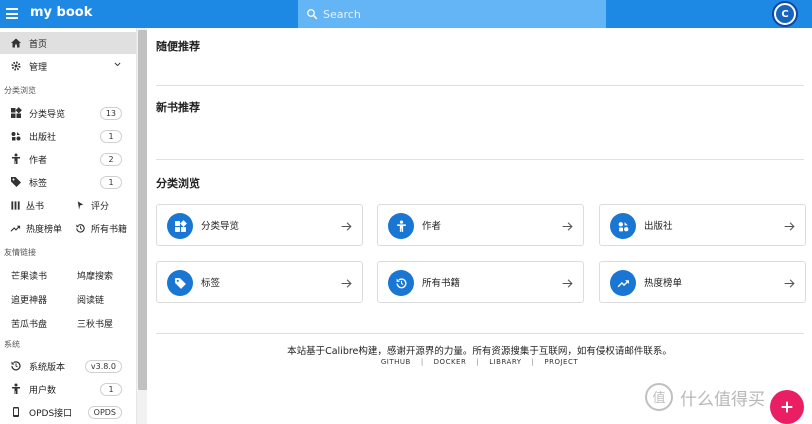 This screenshot has width=812, height=424. Describe the element at coordinates (505, 362) in the screenshot. I see `footer-link-library: LIBRARY` at that location.